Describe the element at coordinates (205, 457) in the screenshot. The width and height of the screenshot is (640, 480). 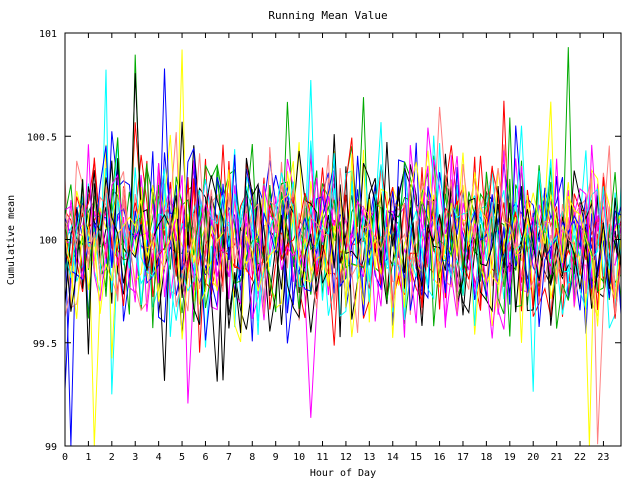
I see `x-tick-label: 6` at that location.